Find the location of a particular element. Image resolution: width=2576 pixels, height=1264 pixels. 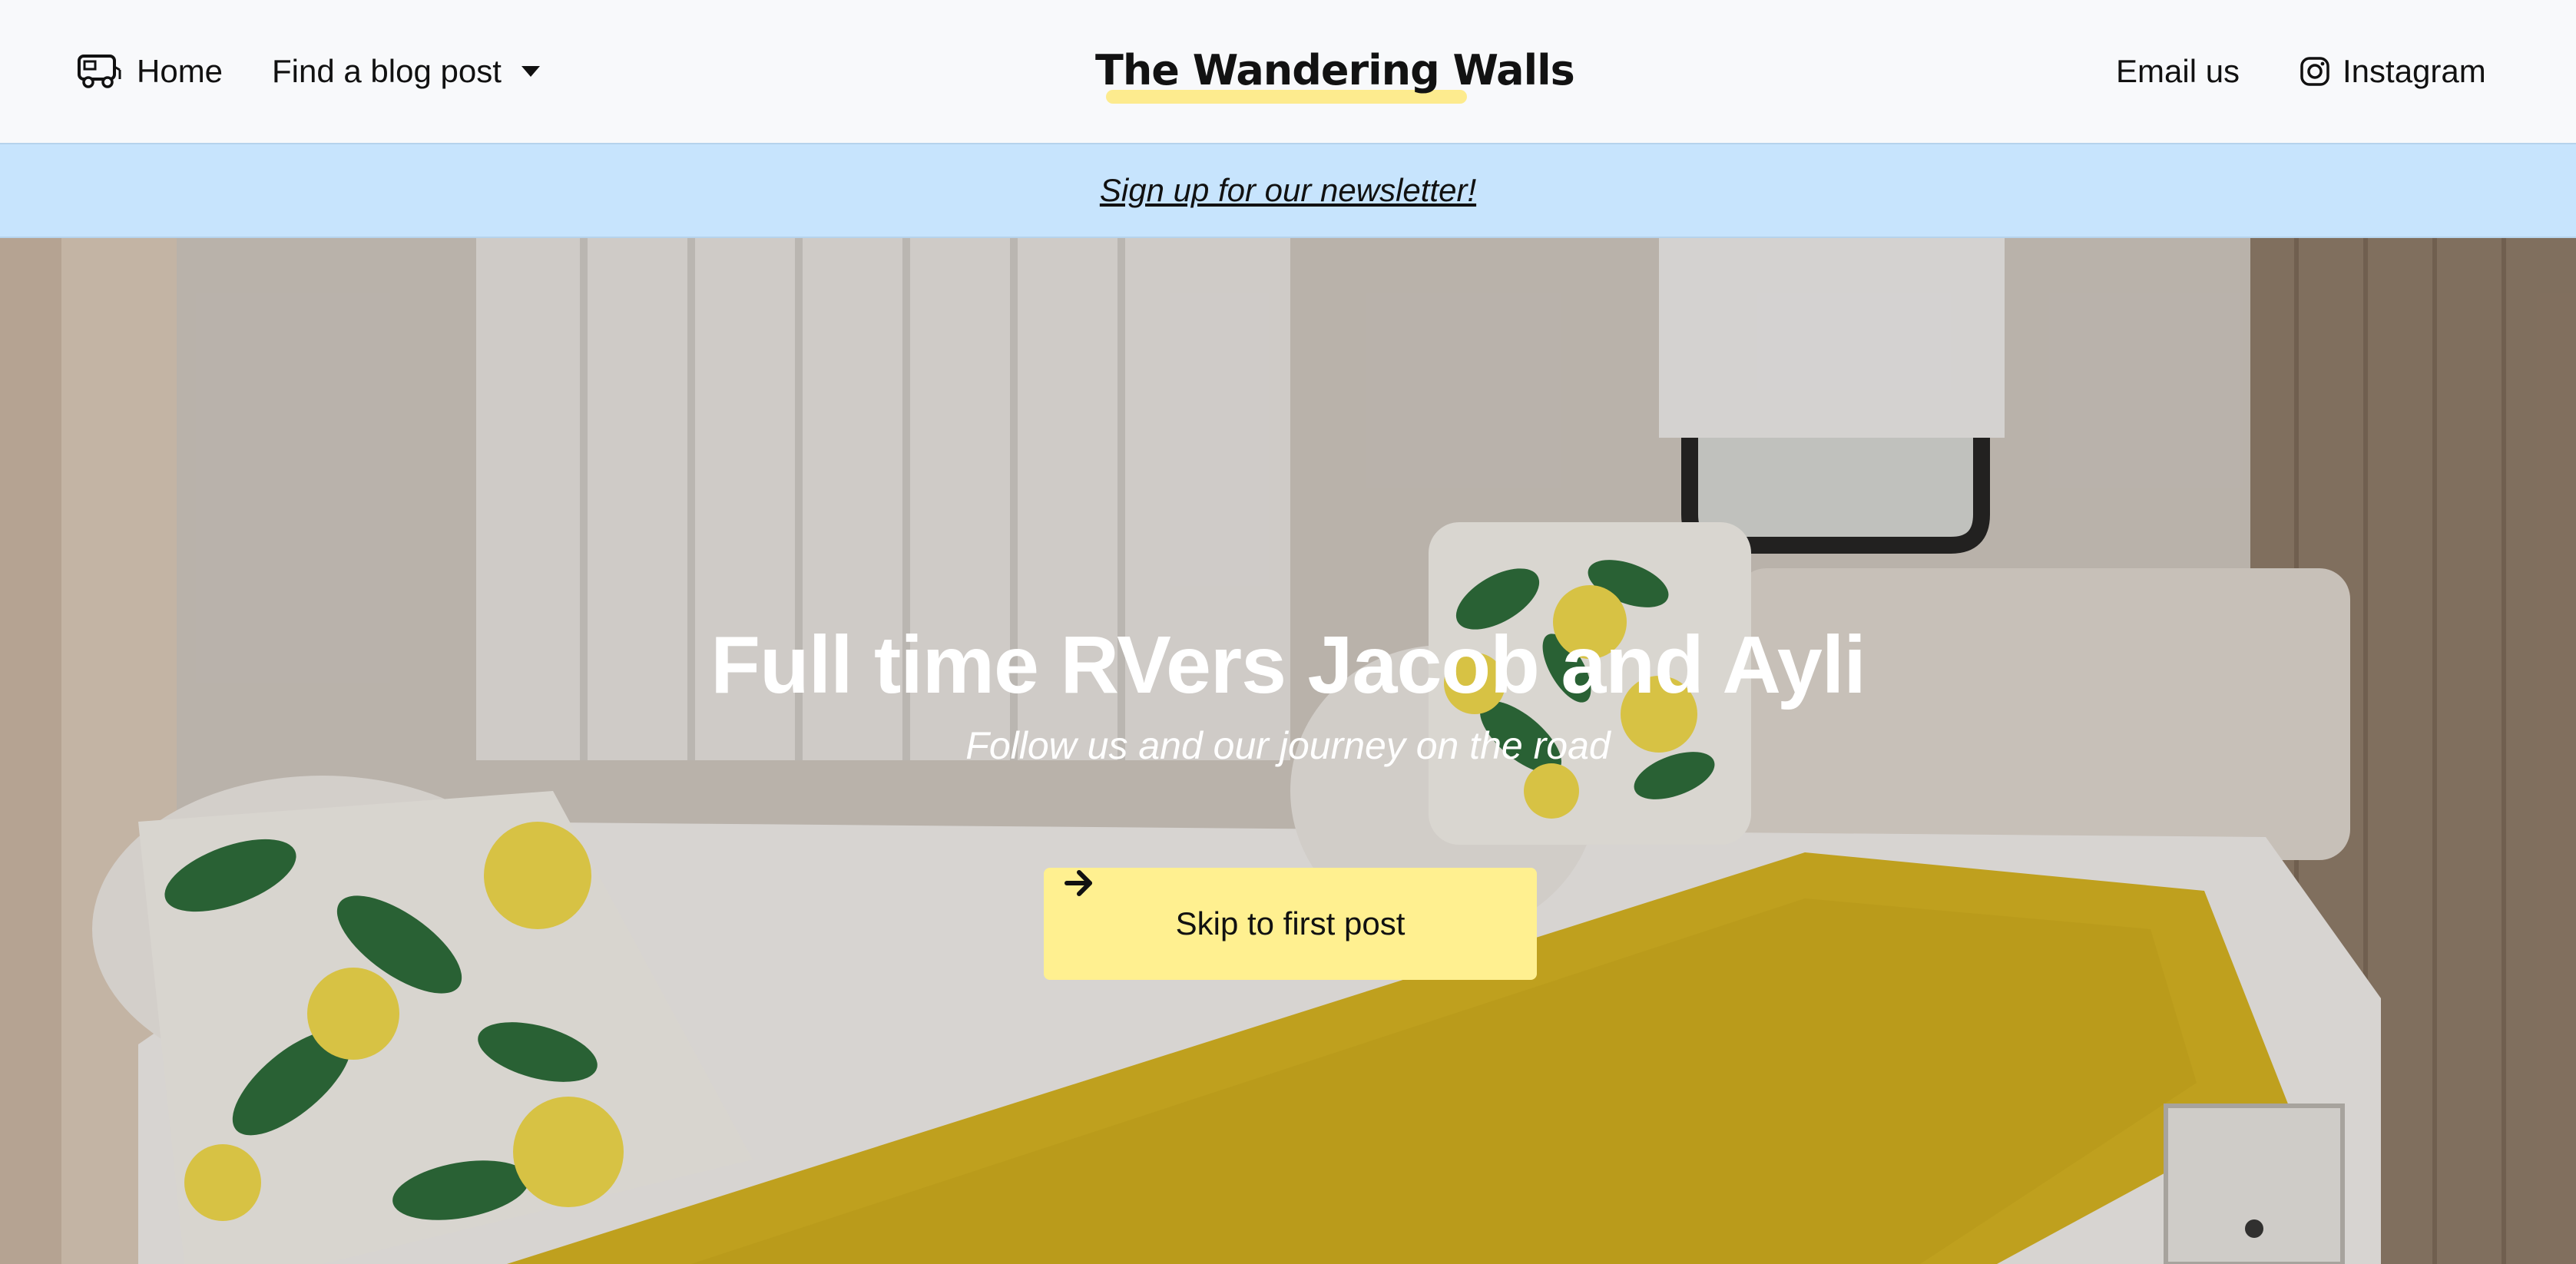

newsletter-signup-link: Sign up for our newsletter! is located at coordinates (1288, 191).